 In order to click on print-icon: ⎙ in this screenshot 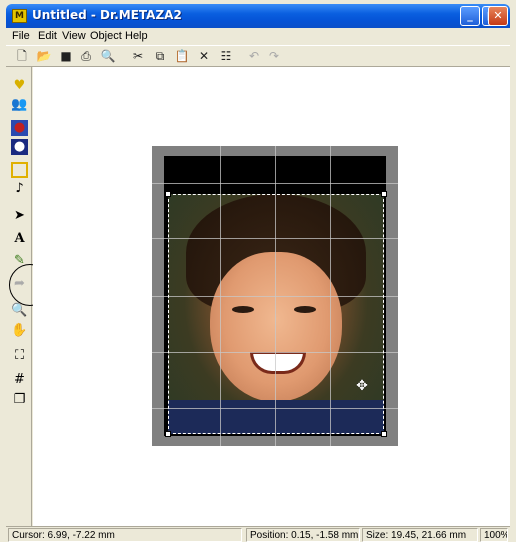, I will do `click(86, 56)`.